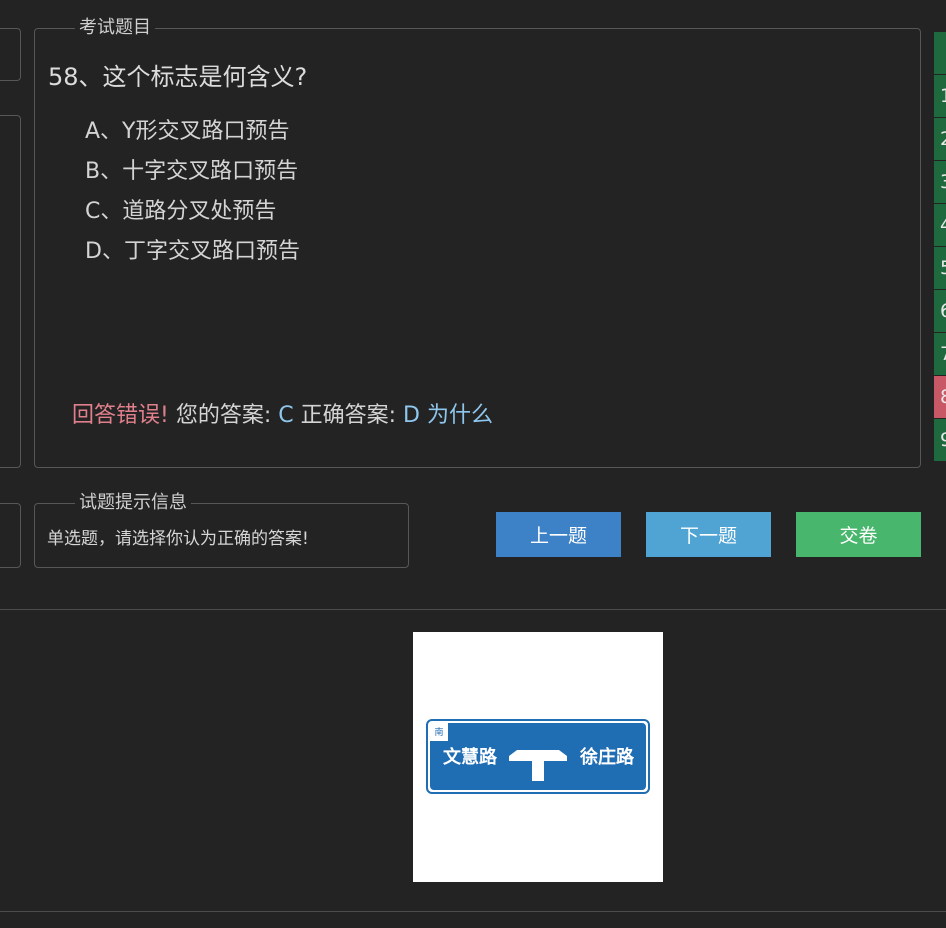 Image resolution: width=946 pixels, height=928 pixels. What do you see at coordinates (187, 129) in the screenshot?
I see `option-a: A、Y形交叉路口预告` at bounding box center [187, 129].